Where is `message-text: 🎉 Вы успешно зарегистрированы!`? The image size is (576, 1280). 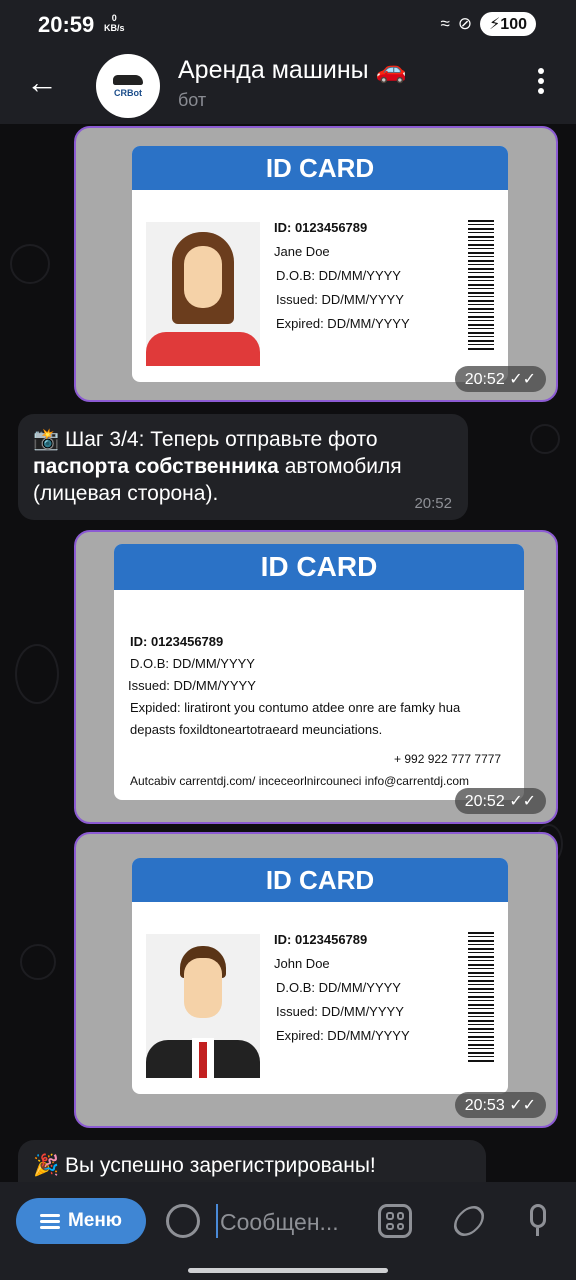
message-text: 🎉 Вы успешно зарегистрированы! is located at coordinates (204, 1165).